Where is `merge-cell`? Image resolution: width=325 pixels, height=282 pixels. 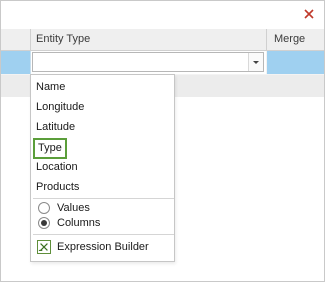 merge-cell is located at coordinates (295, 62).